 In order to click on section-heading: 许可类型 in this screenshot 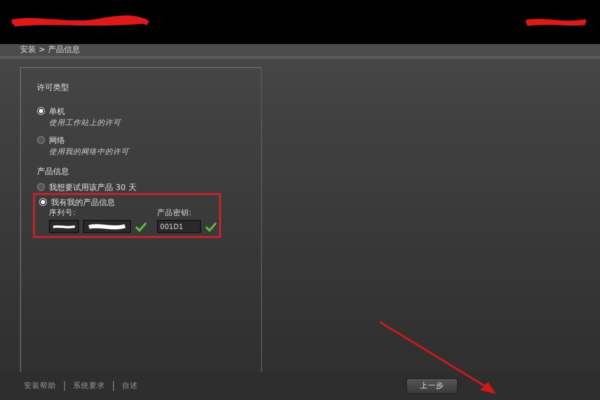, I will do `click(53, 87)`.